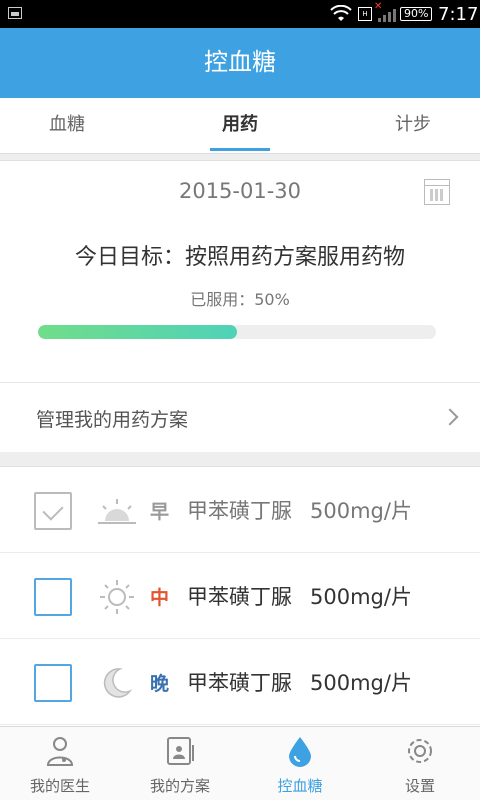 This screenshot has width=480, height=800. What do you see at coordinates (112, 420) in the screenshot?
I see `manage-plan-label: 管理我的用药方案` at bounding box center [112, 420].